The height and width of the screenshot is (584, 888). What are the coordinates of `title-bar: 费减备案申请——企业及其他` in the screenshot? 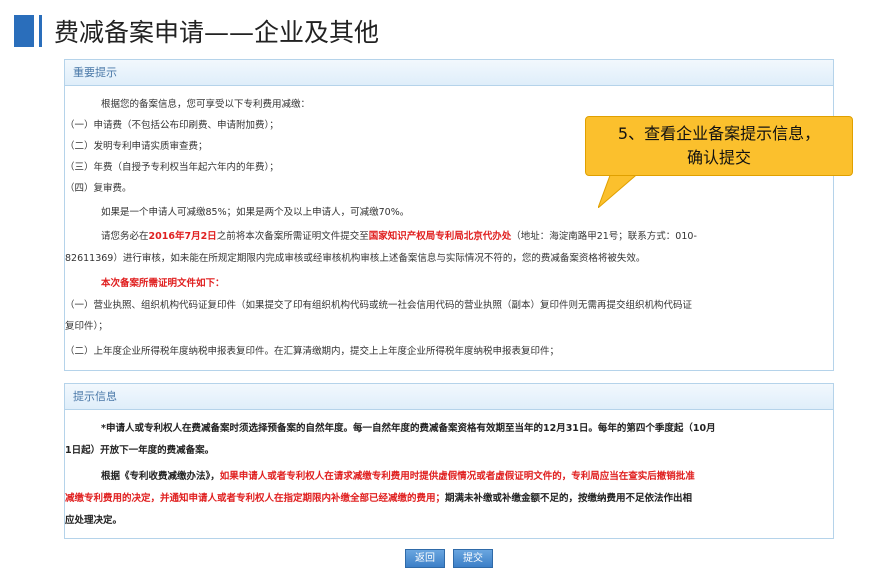 It's located at (444, 32).